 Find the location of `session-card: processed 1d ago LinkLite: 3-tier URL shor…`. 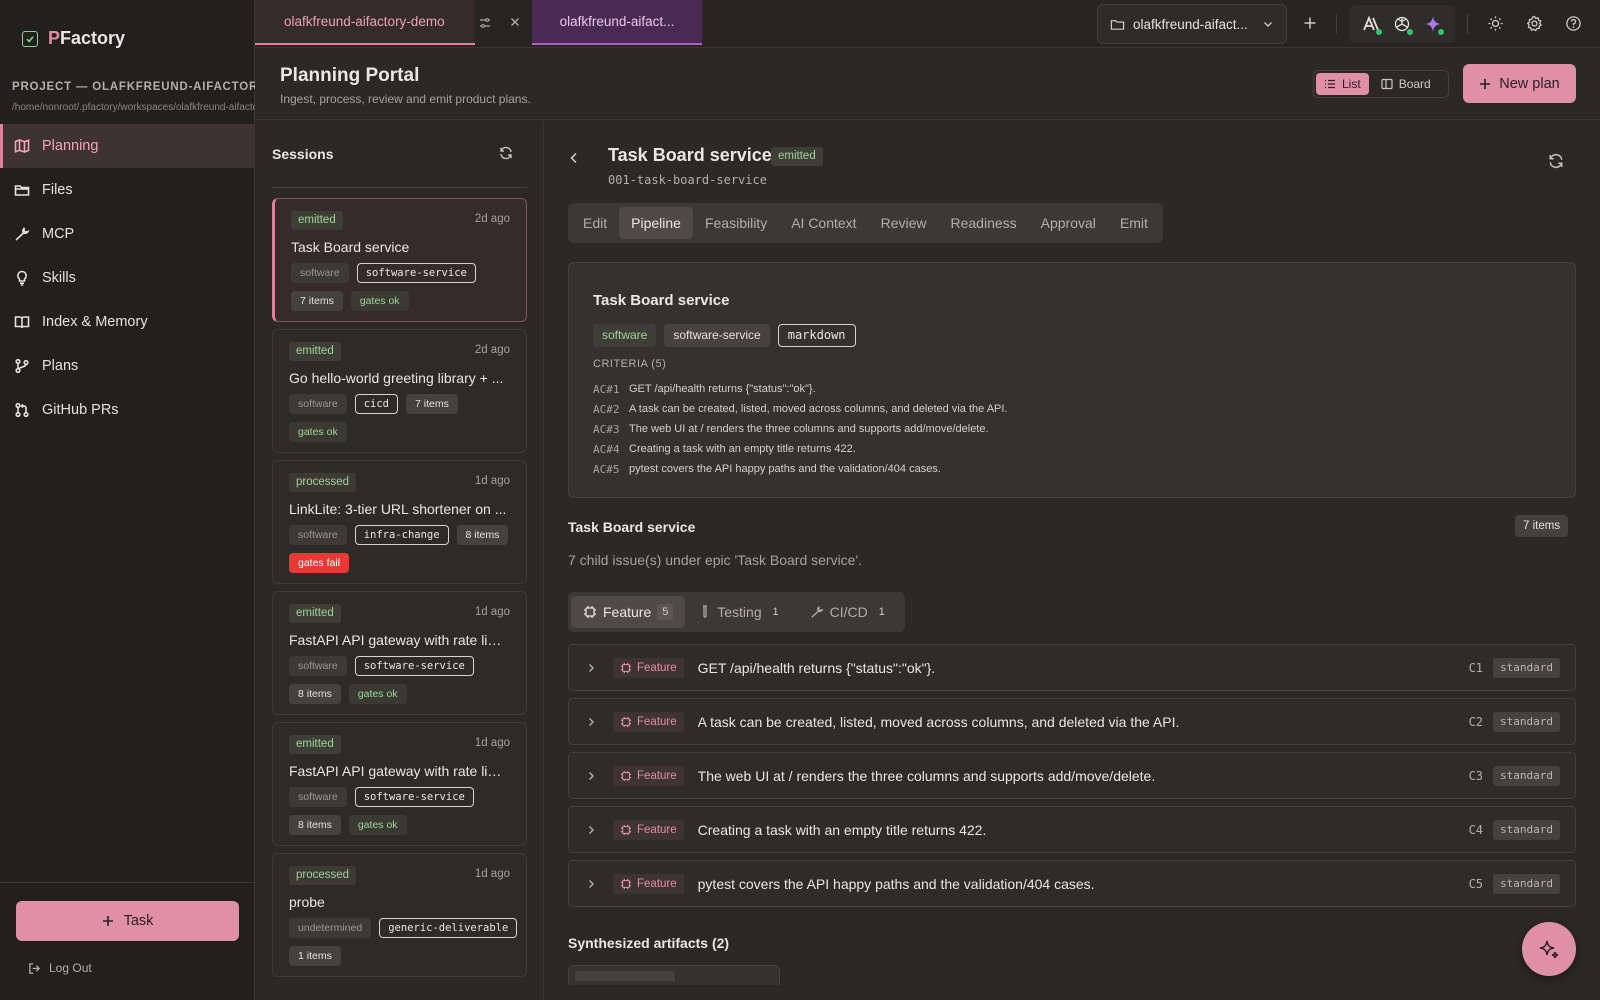

session-card: processed 1d ago LinkLite: 3-tier URL shor… is located at coordinates (399, 522).